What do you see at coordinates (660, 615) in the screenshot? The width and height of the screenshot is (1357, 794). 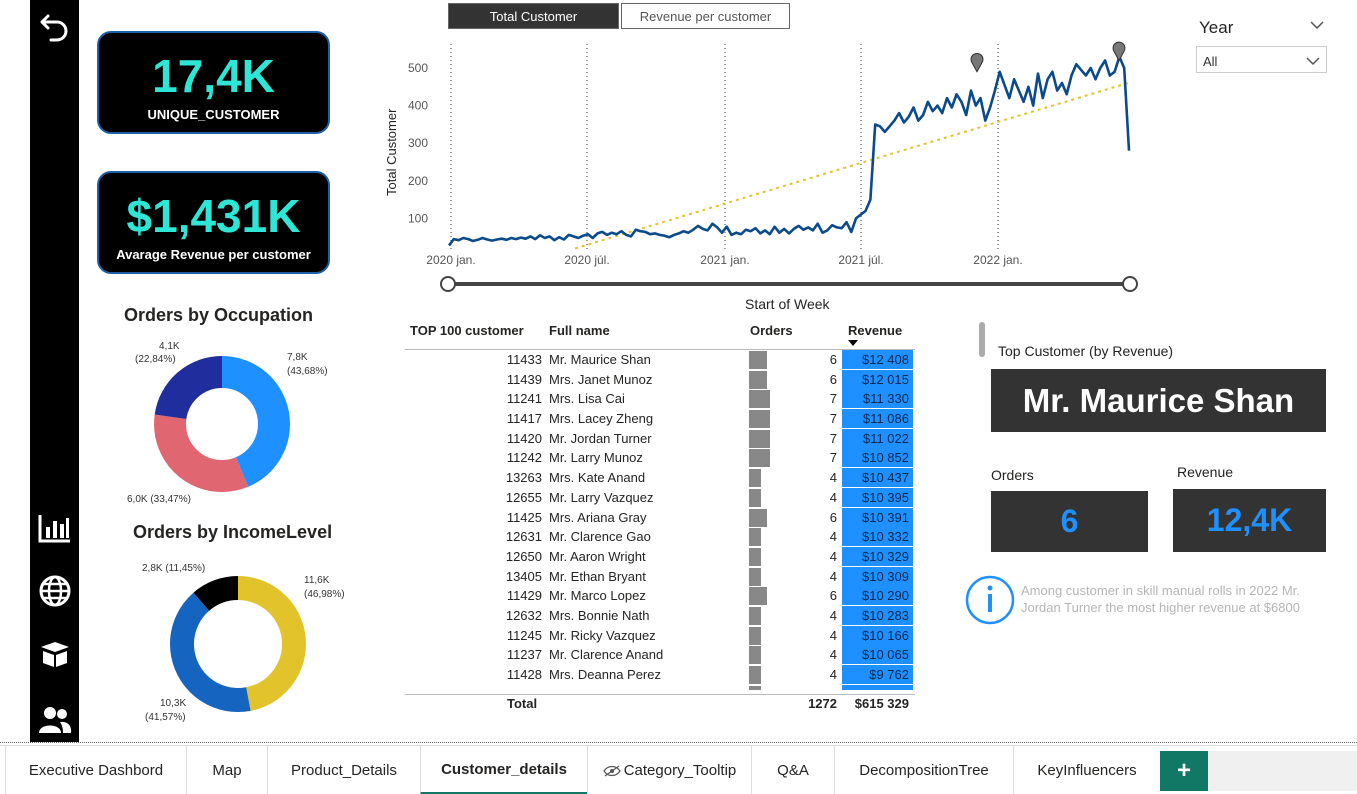 I see `table-row: 12632 Mrs. Bonnie Nath 4 $10 283` at bounding box center [660, 615].